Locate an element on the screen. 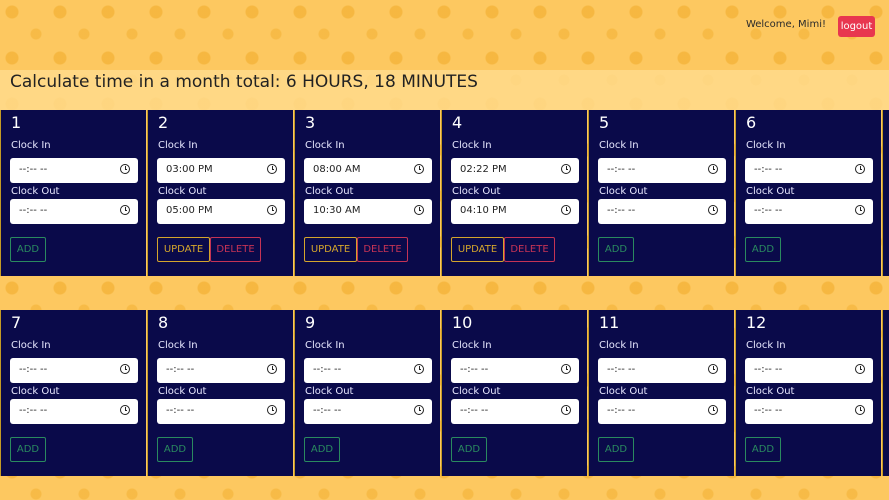 The image size is (889, 500). clock-in-field: 03:00 PM is located at coordinates (221, 170).